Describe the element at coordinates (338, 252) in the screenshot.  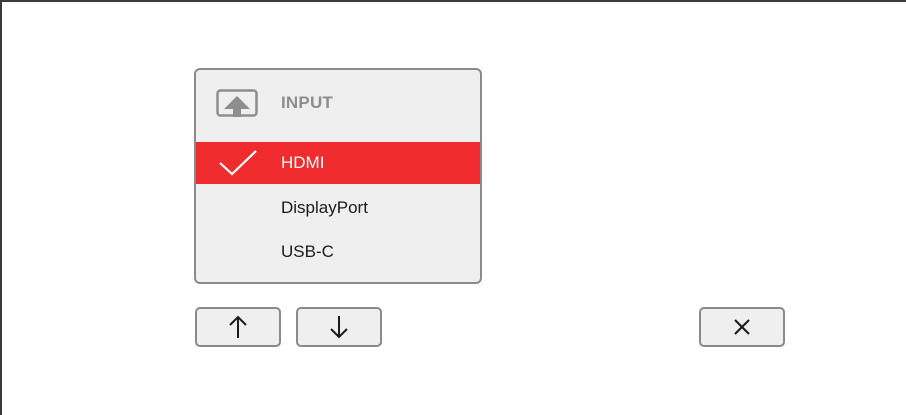
I see `menu-item-usb-c: USB-C` at that location.